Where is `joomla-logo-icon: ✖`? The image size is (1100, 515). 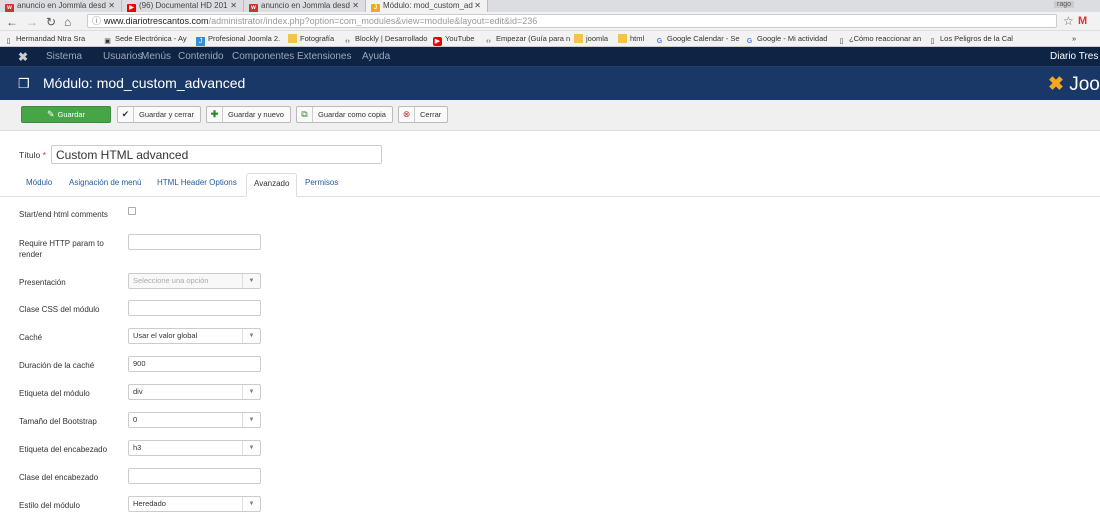
joomla-logo-icon: ✖ is located at coordinates (23, 57).